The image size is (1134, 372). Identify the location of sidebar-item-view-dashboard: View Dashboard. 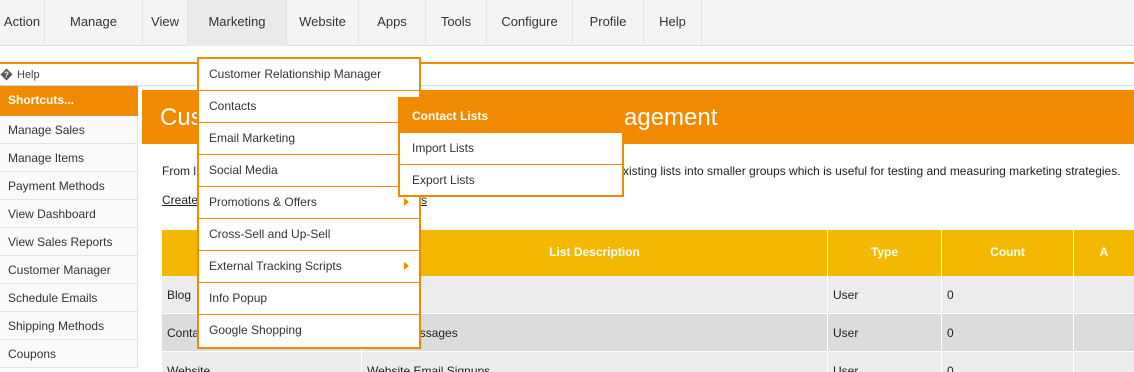
(69, 214).